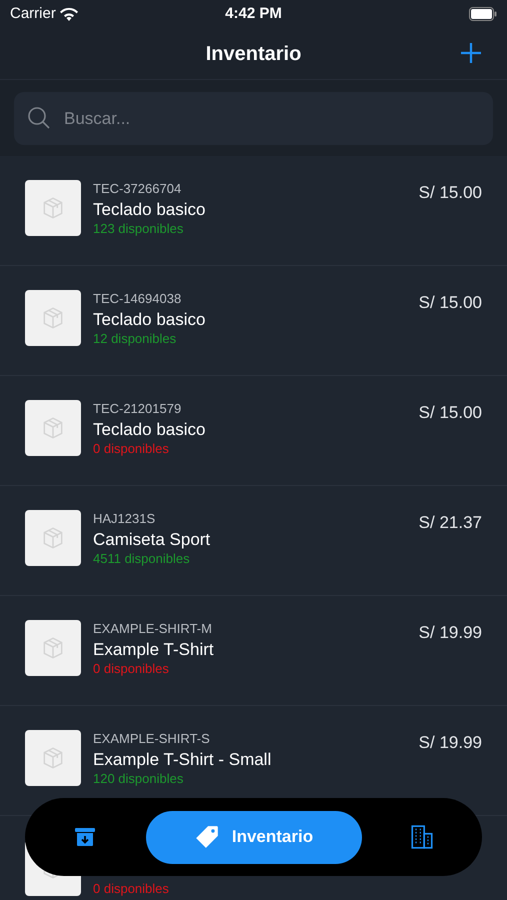 This screenshot has width=507, height=900. Describe the element at coordinates (137, 189) in the screenshot. I see `product-sku: TEC-37266704` at that location.